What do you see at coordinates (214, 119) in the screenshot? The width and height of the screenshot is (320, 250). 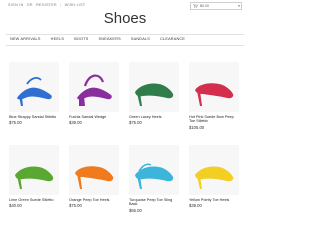 I see `product-name: Hot Pink Suede Bow Peep Toe Stiletto` at bounding box center [214, 119].